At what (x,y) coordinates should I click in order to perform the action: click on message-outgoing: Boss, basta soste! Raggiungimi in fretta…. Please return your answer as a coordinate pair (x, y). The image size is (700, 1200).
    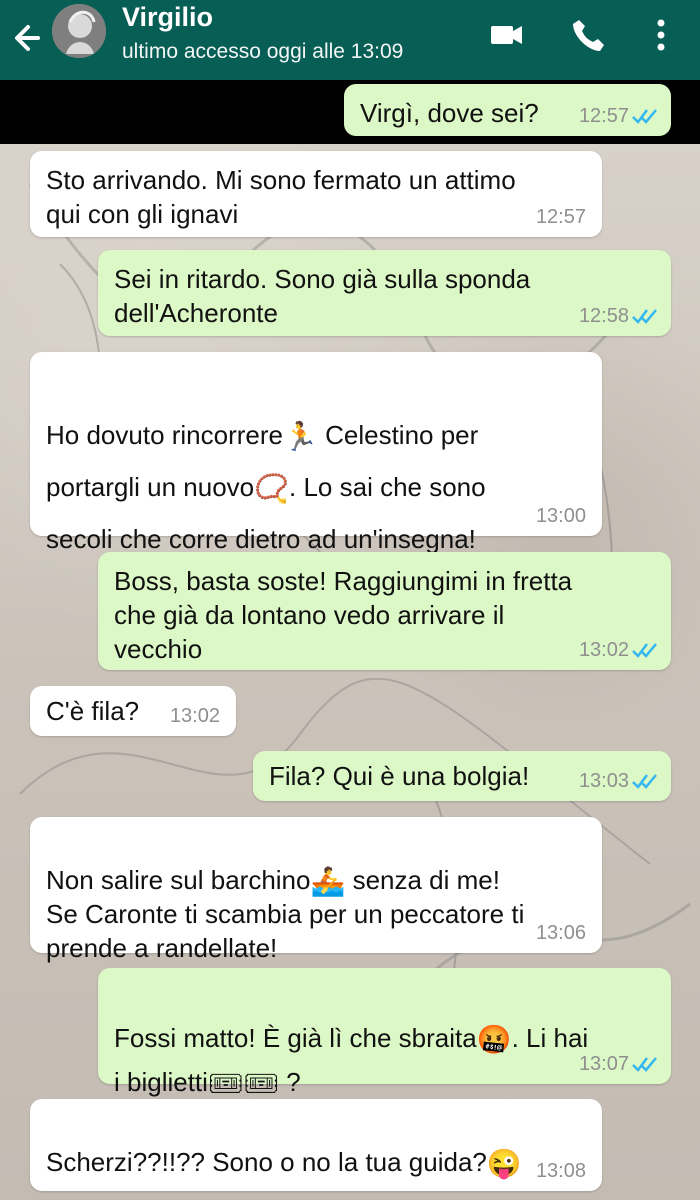
    Looking at the image, I should click on (384, 611).